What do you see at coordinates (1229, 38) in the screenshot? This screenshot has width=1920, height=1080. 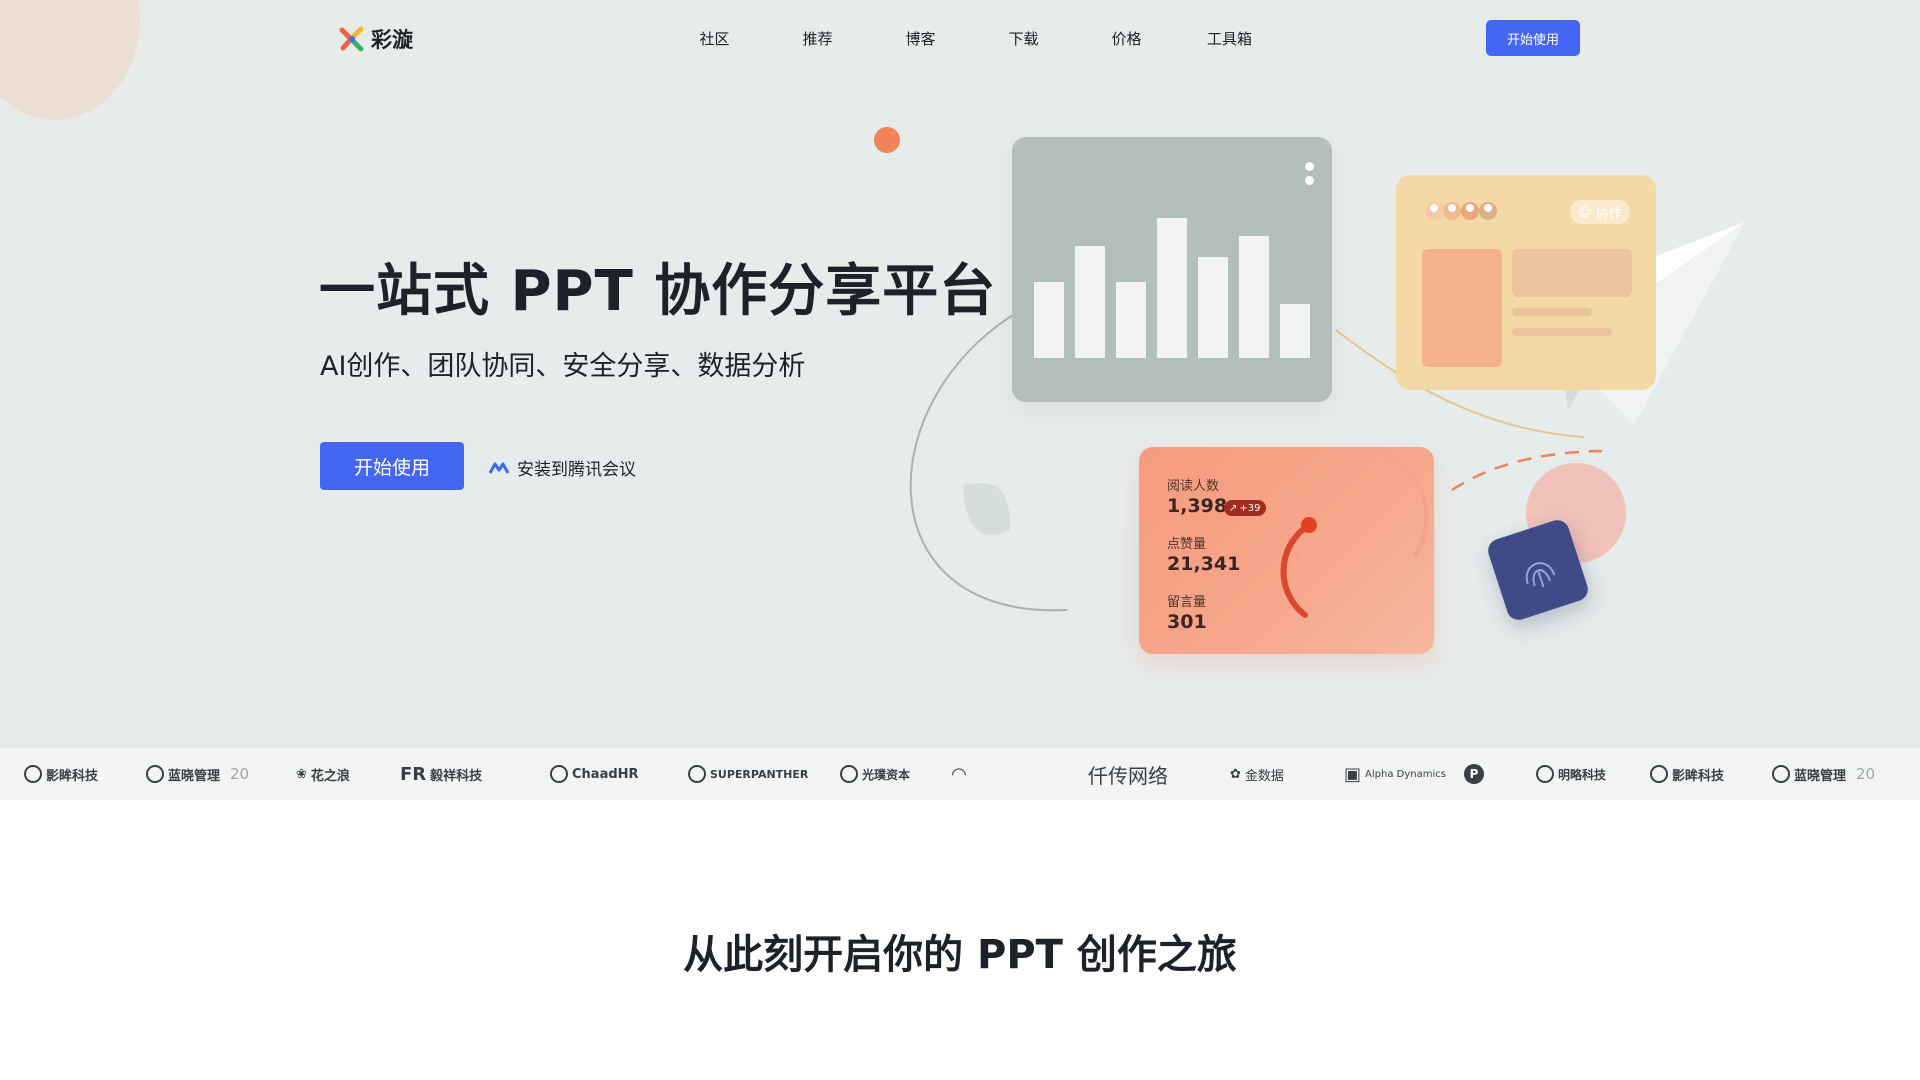 I see `nav-link-toolbox: 工具箱` at bounding box center [1229, 38].